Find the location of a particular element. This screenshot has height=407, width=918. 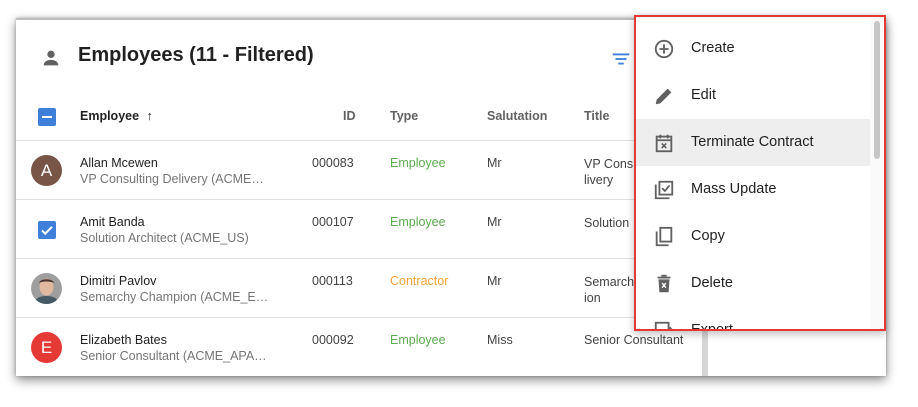

calendar-x-icon is located at coordinates (664, 143).